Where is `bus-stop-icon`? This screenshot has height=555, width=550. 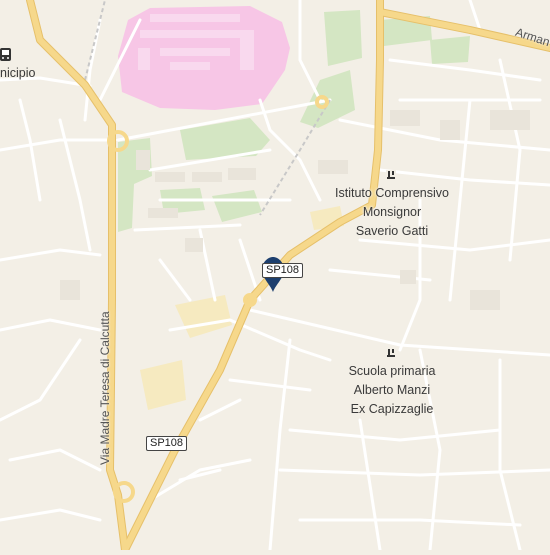 bus-stop-icon is located at coordinates (5, 54).